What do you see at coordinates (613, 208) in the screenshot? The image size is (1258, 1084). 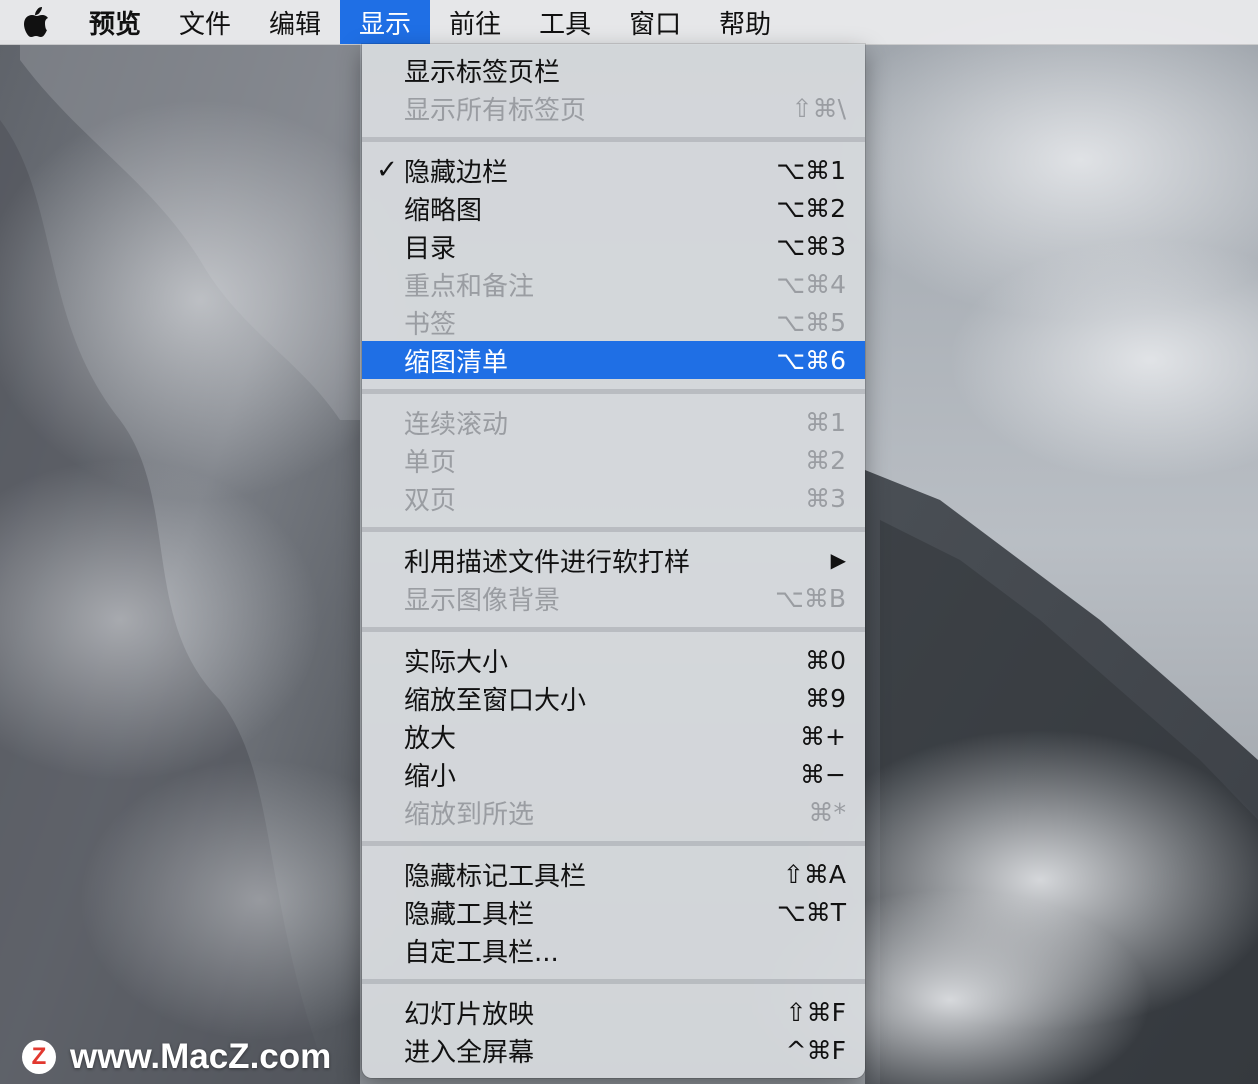 I see `menu-item-thumbnails: 缩略图 ⌥⌘2` at bounding box center [613, 208].